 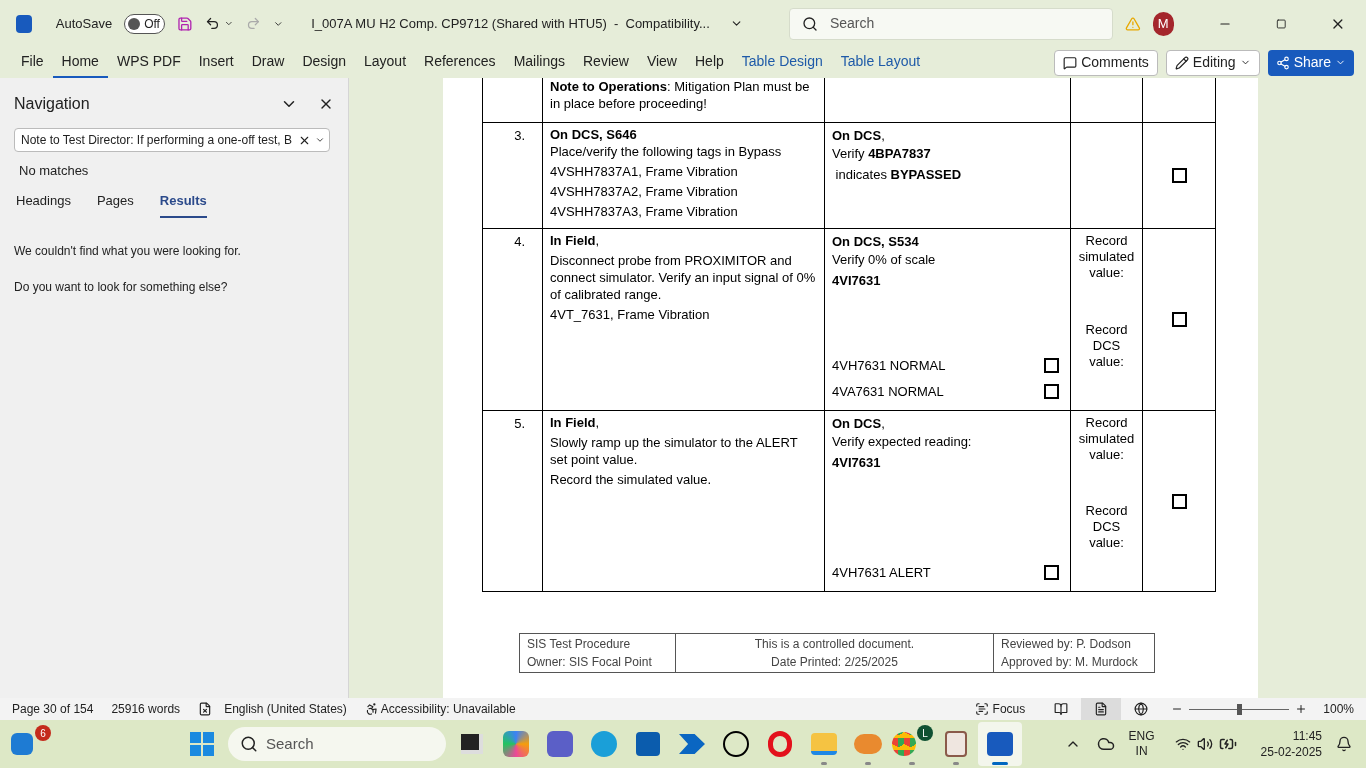 What do you see at coordinates (290, 743) in the screenshot?
I see `search-placeholder: Search` at bounding box center [290, 743].